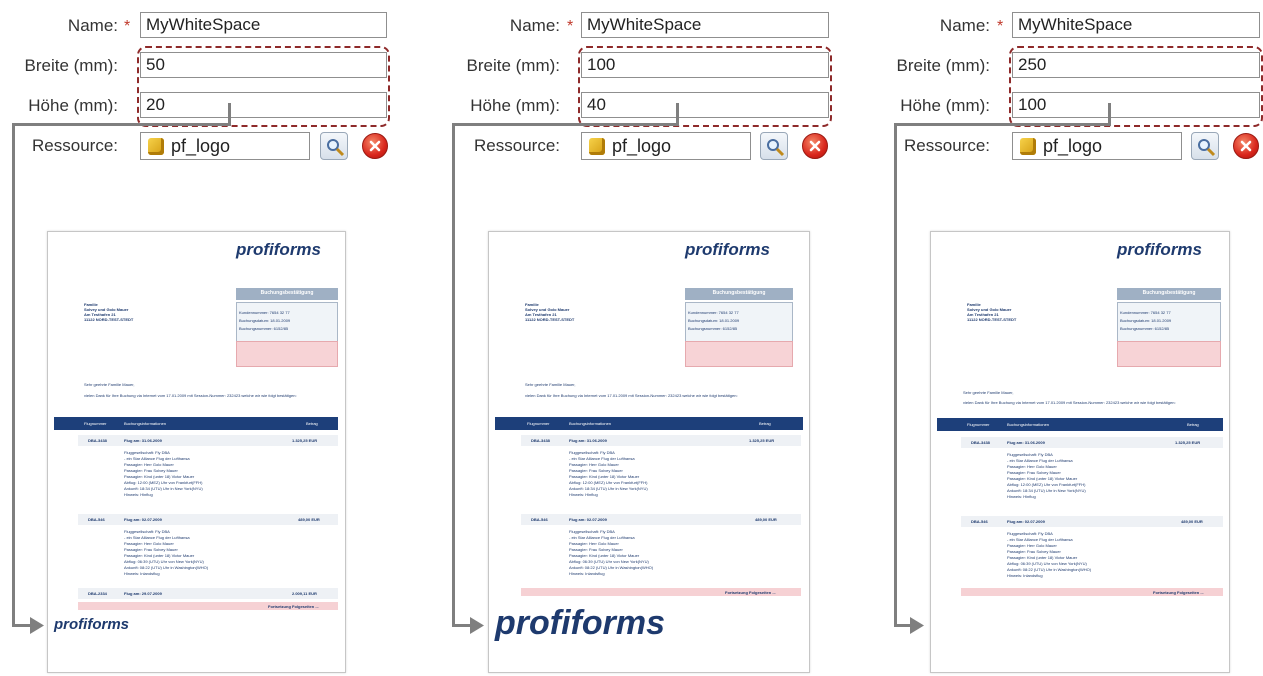 This screenshot has width=1263, height=676. I want to click on flight-title: Flug am: 02.07.2009, so click(588, 519).